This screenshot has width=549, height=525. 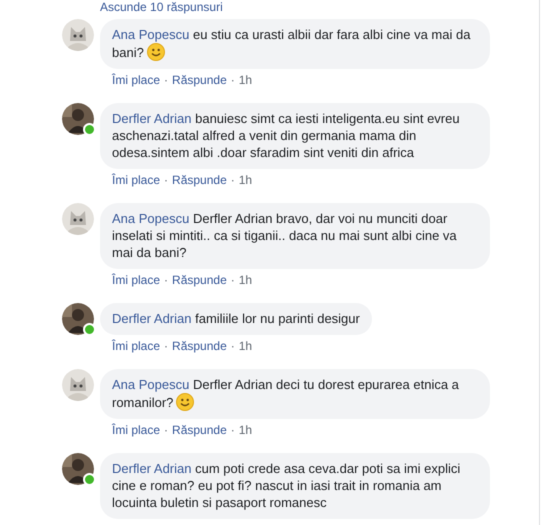 I want to click on comment-text: Ana Popescu Derfler Adrian deci tu dorest epurarea etnica a romanilor?, so click(x=285, y=393).